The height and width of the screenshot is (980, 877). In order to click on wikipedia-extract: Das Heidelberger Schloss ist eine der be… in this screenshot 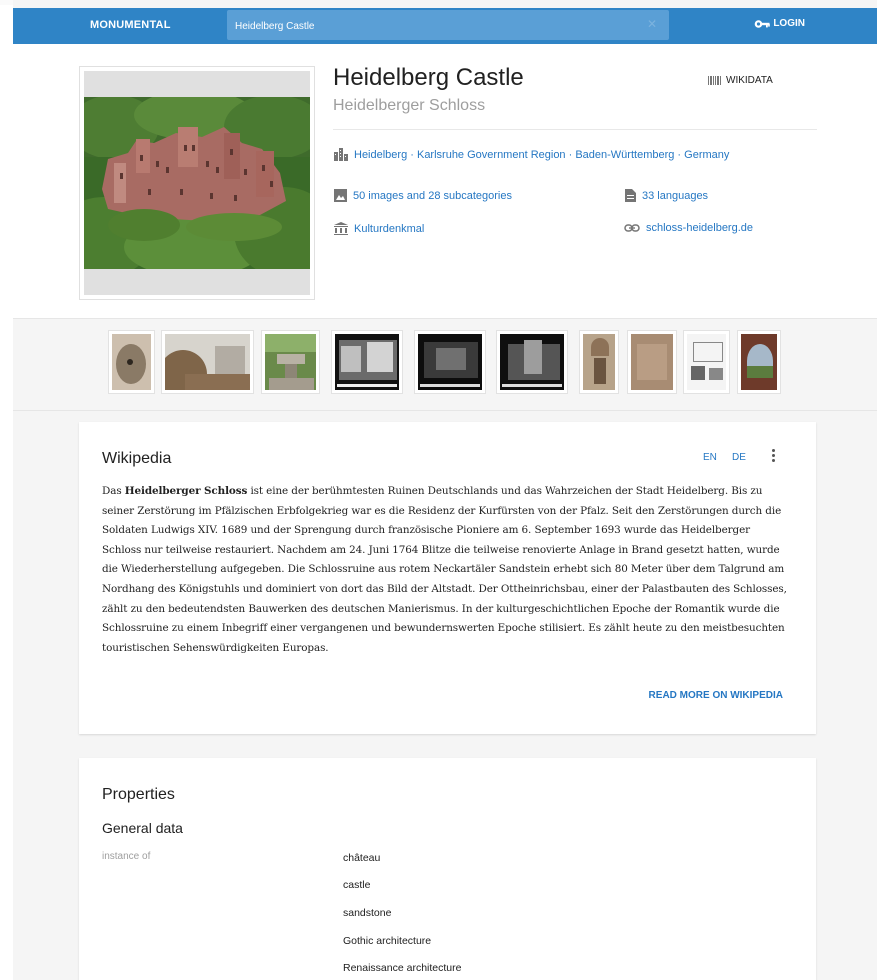, I will do `click(447, 570)`.